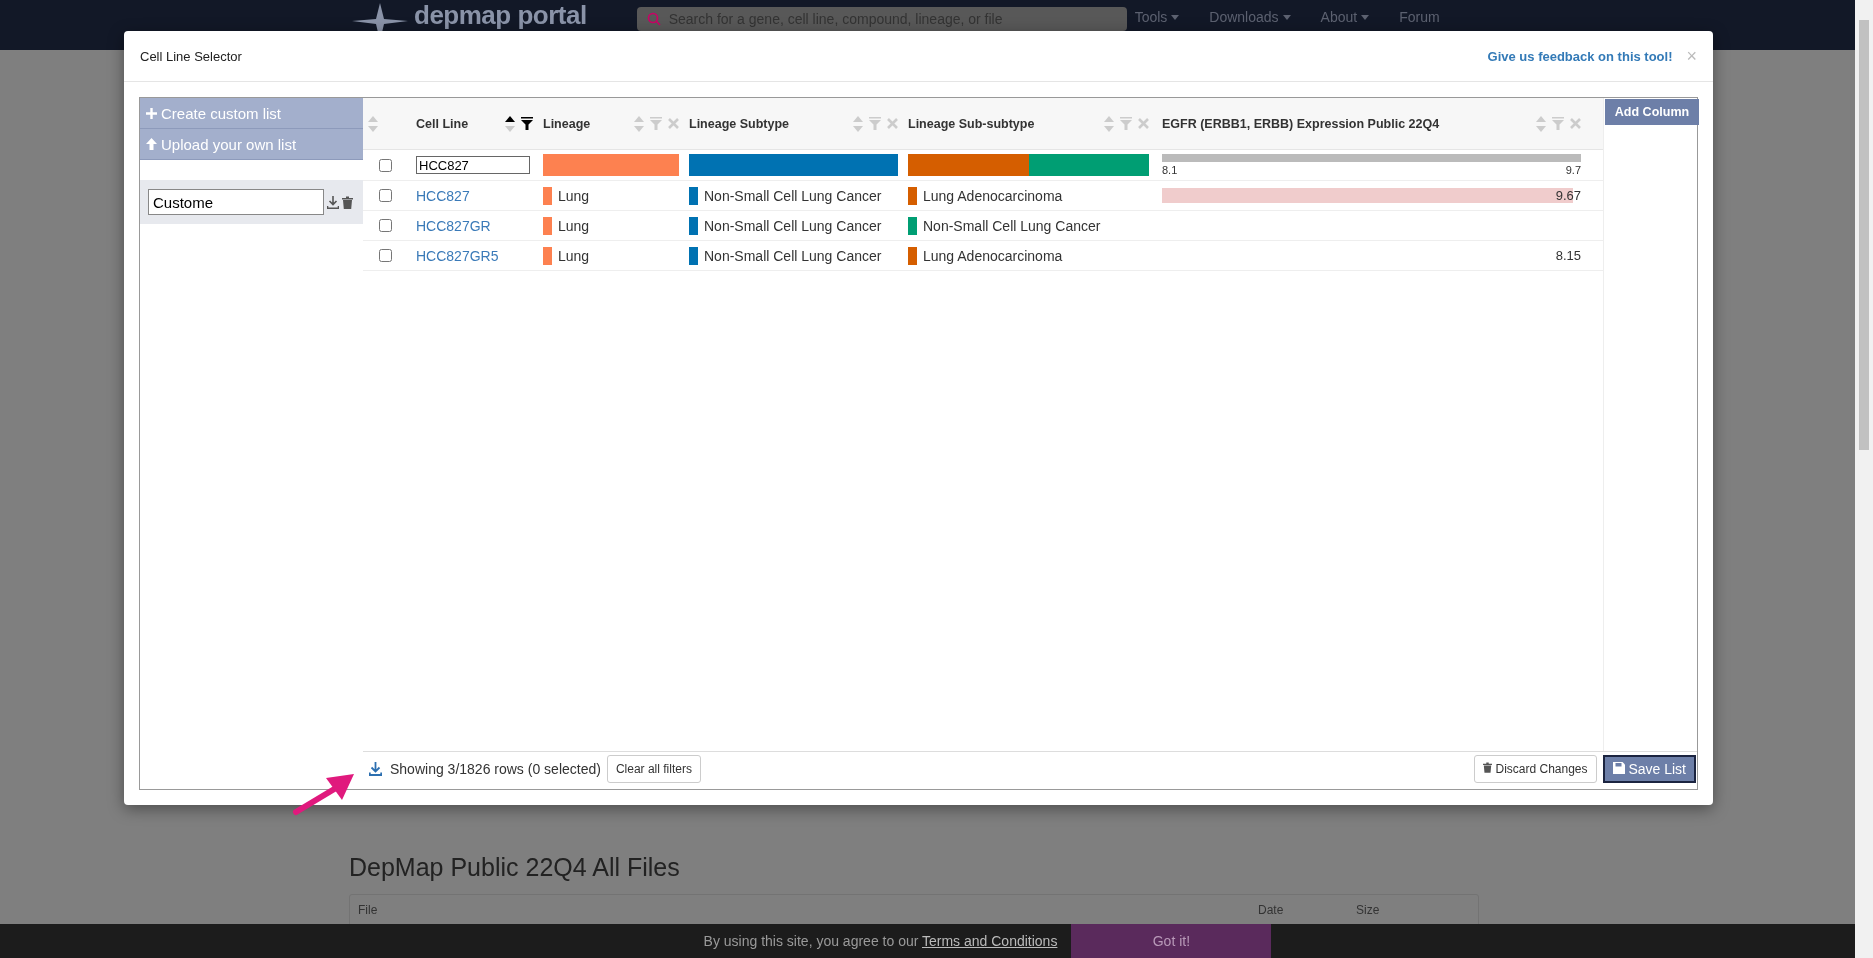  I want to click on save-list-button: Save List, so click(1649, 769).